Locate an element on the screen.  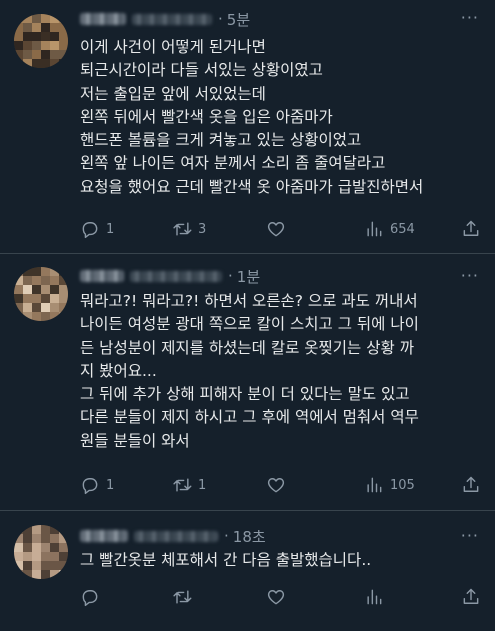
views-button is located at coordinates (377, 597).